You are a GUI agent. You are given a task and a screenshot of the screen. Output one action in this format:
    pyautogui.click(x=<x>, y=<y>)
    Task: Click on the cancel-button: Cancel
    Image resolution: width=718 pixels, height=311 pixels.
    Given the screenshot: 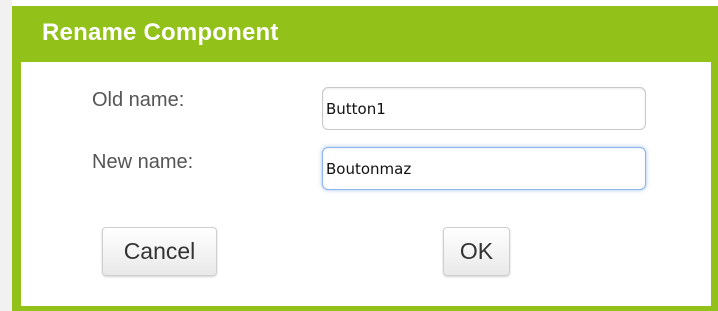 What is the action you would take?
    pyautogui.click(x=159, y=251)
    